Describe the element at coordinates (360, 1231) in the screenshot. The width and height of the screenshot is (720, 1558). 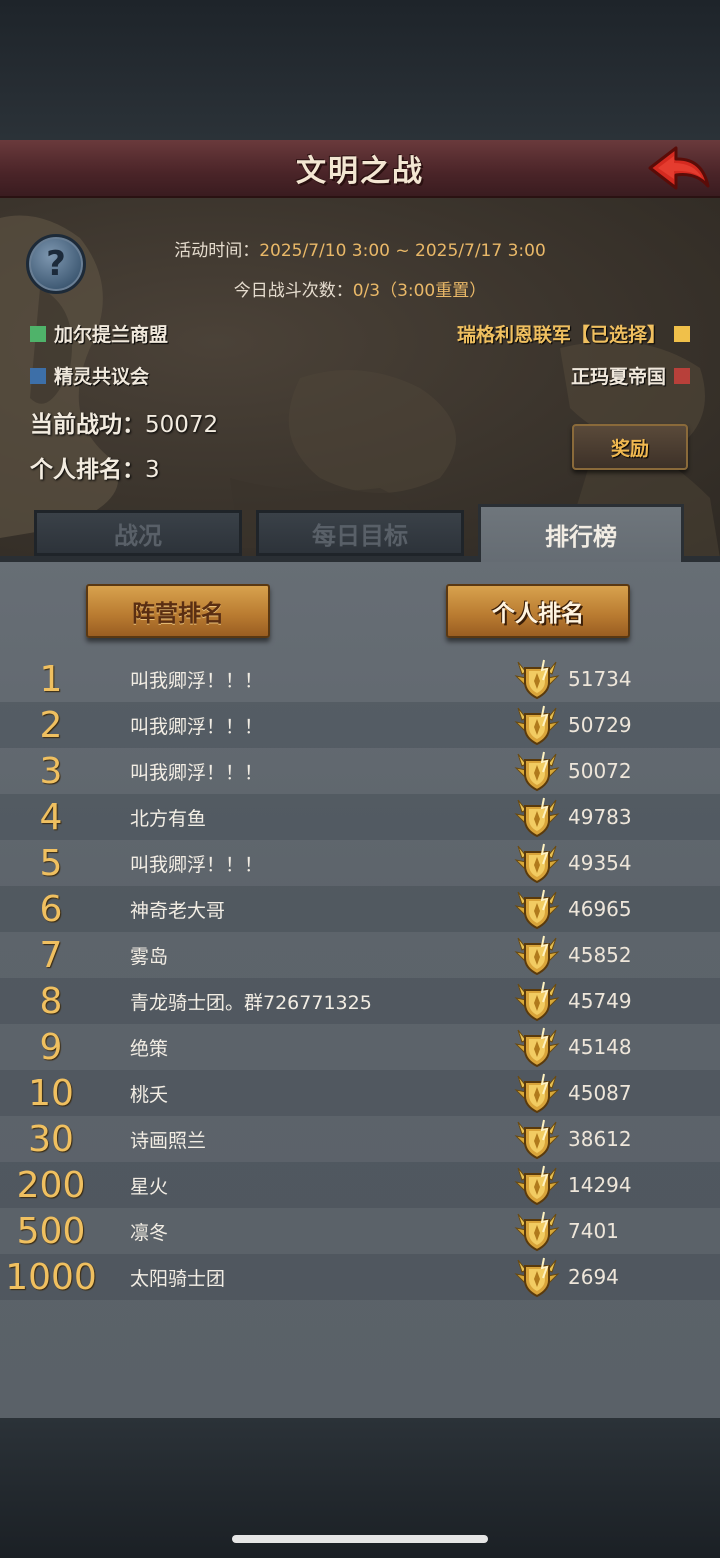
I see `table-row: 500 凛冬 7401` at that location.